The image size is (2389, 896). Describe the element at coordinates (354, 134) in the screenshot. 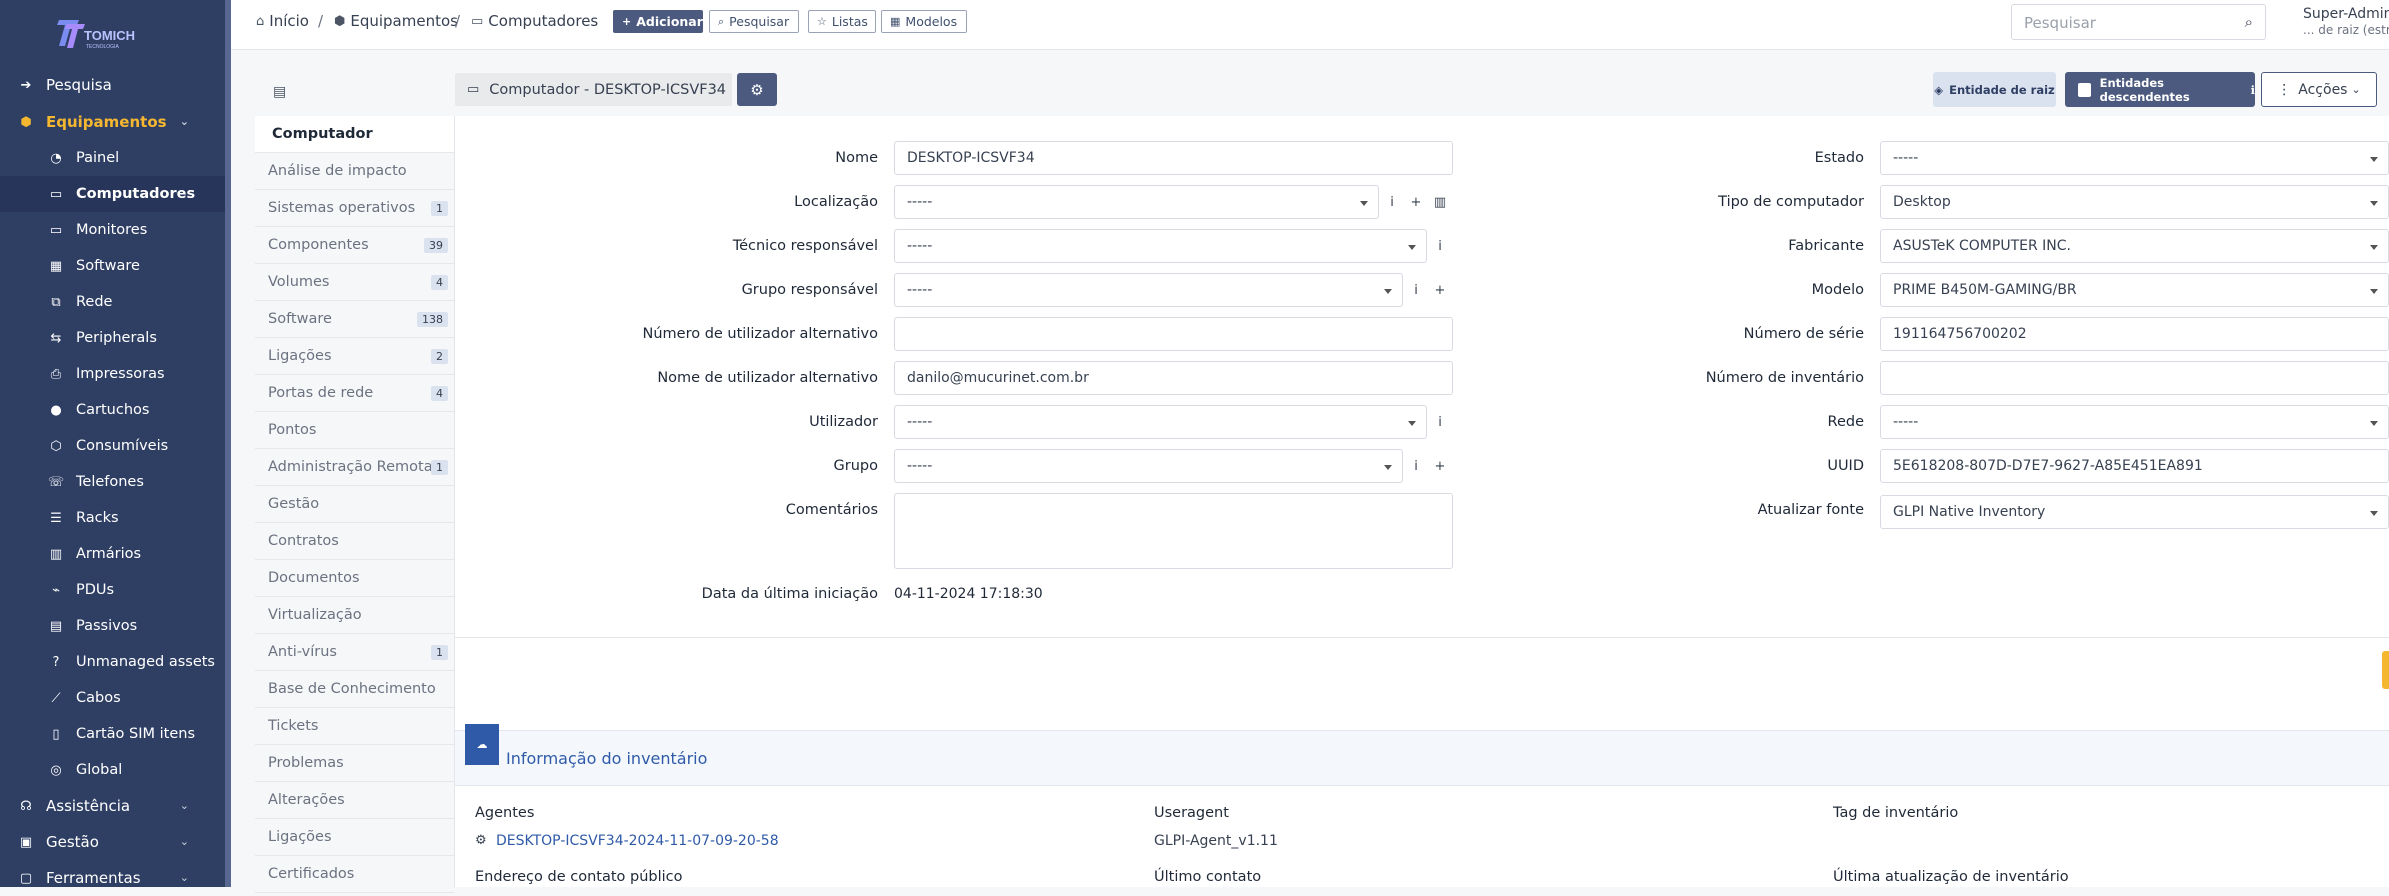

I see `tab-computador: Computador` at that location.